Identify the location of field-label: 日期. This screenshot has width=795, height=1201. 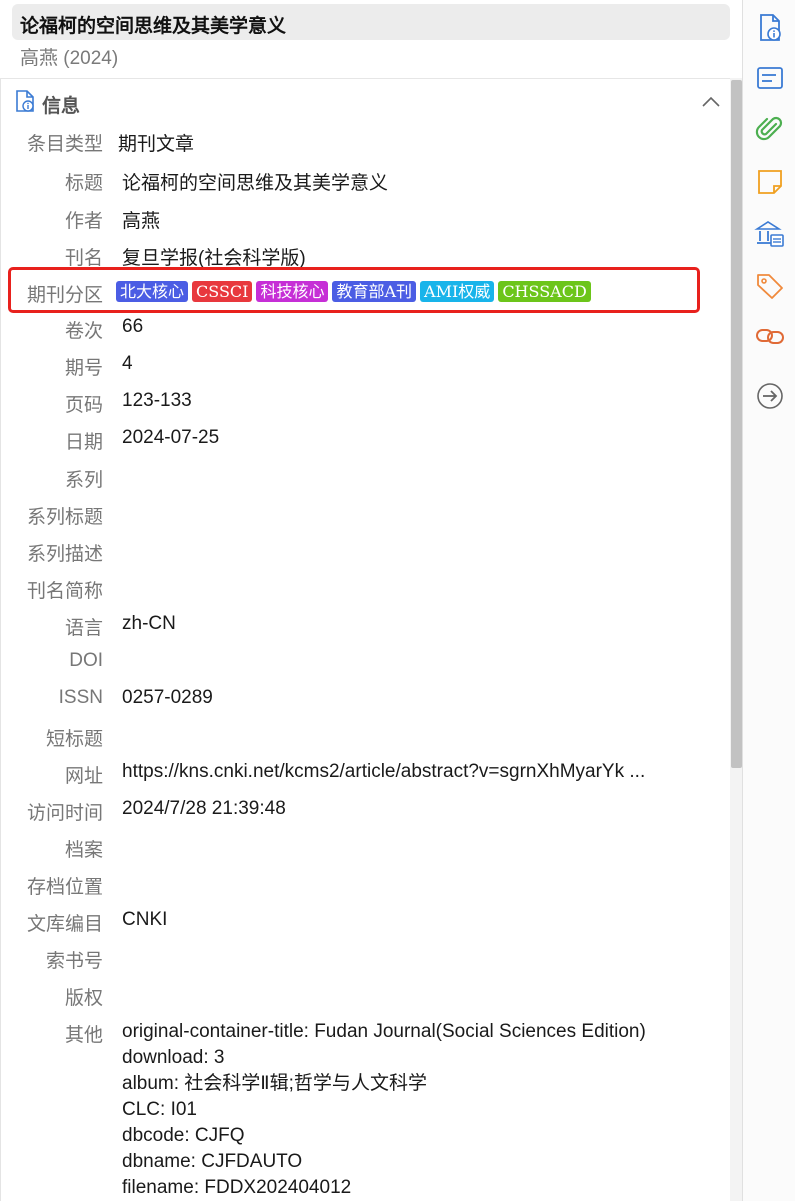
(83, 442).